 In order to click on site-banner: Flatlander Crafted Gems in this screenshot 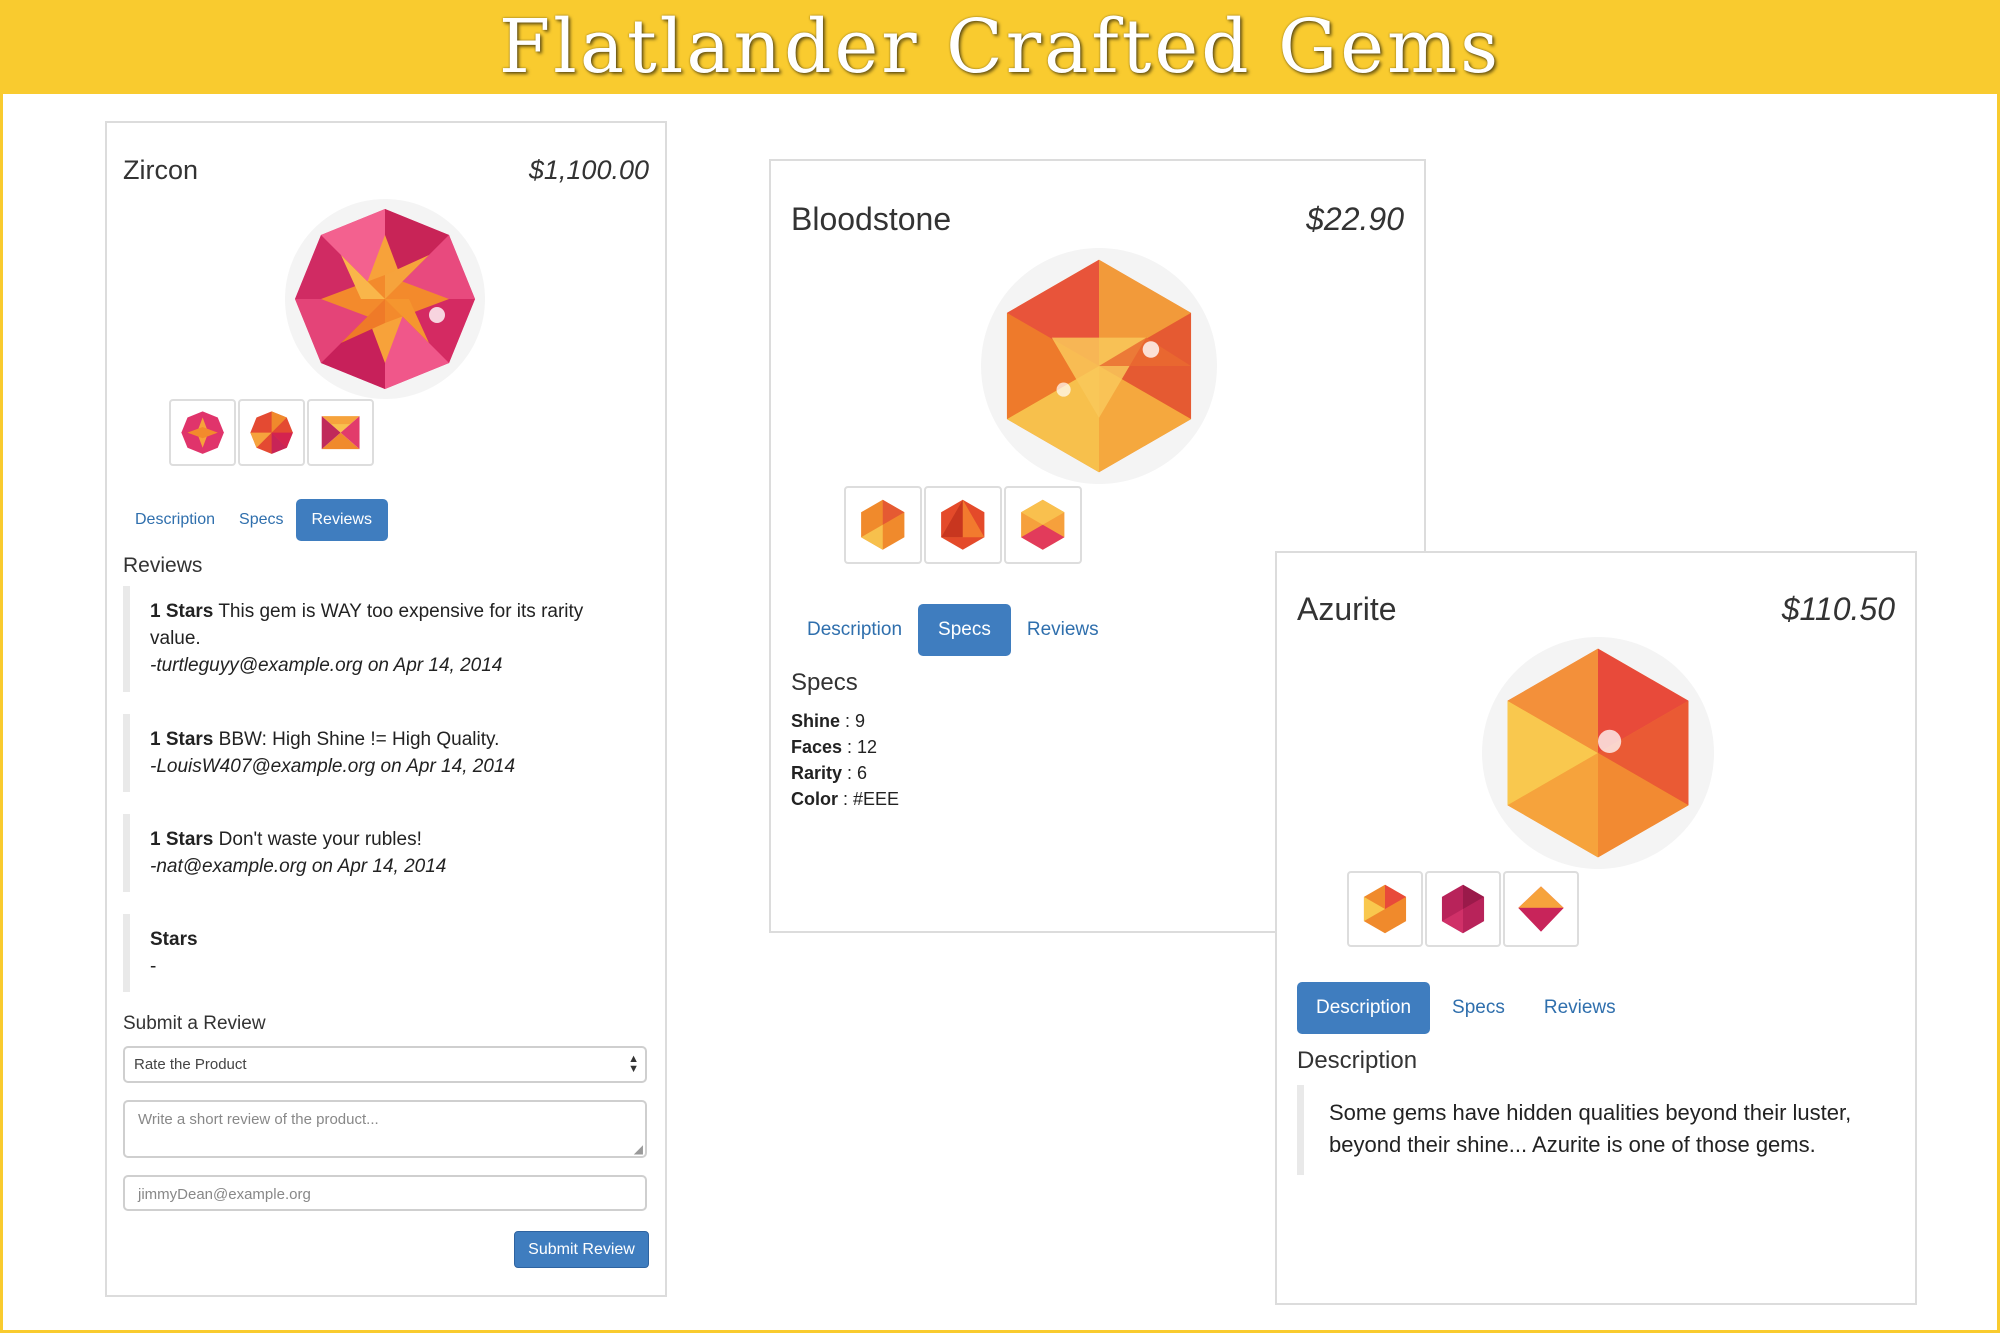, I will do `click(1000, 47)`.